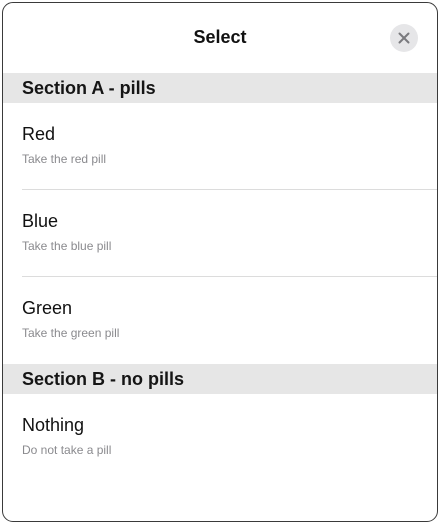 This screenshot has width=441, height=522. I want to click on section-header-b: Section B - no pills, so click(220, 379).